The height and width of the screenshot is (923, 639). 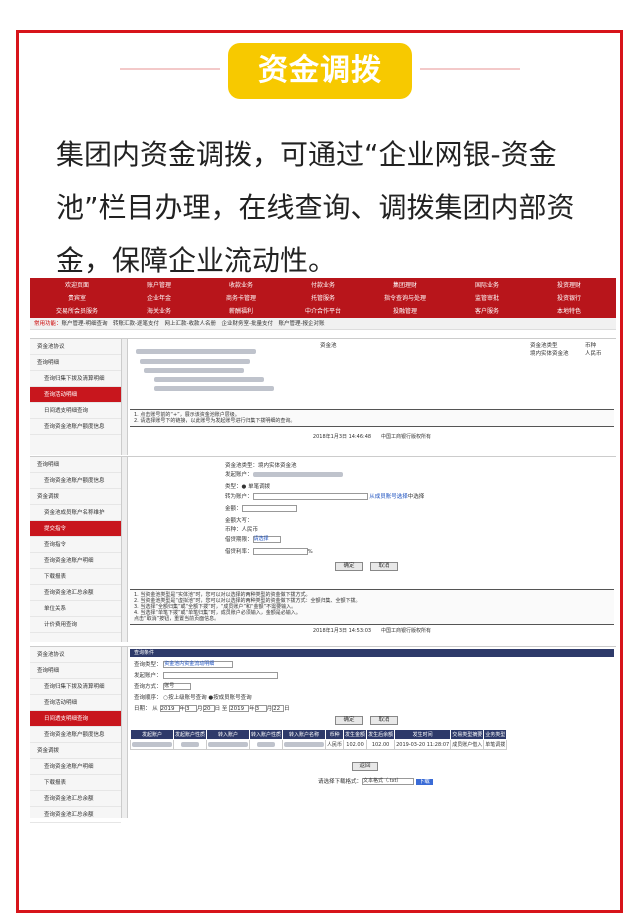 I want to click on nav-item: 投资理财, so click(x=569, y=285).